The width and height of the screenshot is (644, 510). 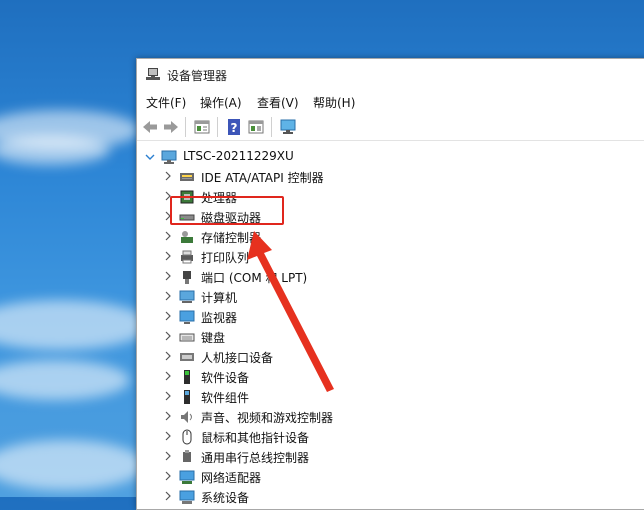 I want to click on tree-item-keyboards: 键盘, so click(x=313, y=337).